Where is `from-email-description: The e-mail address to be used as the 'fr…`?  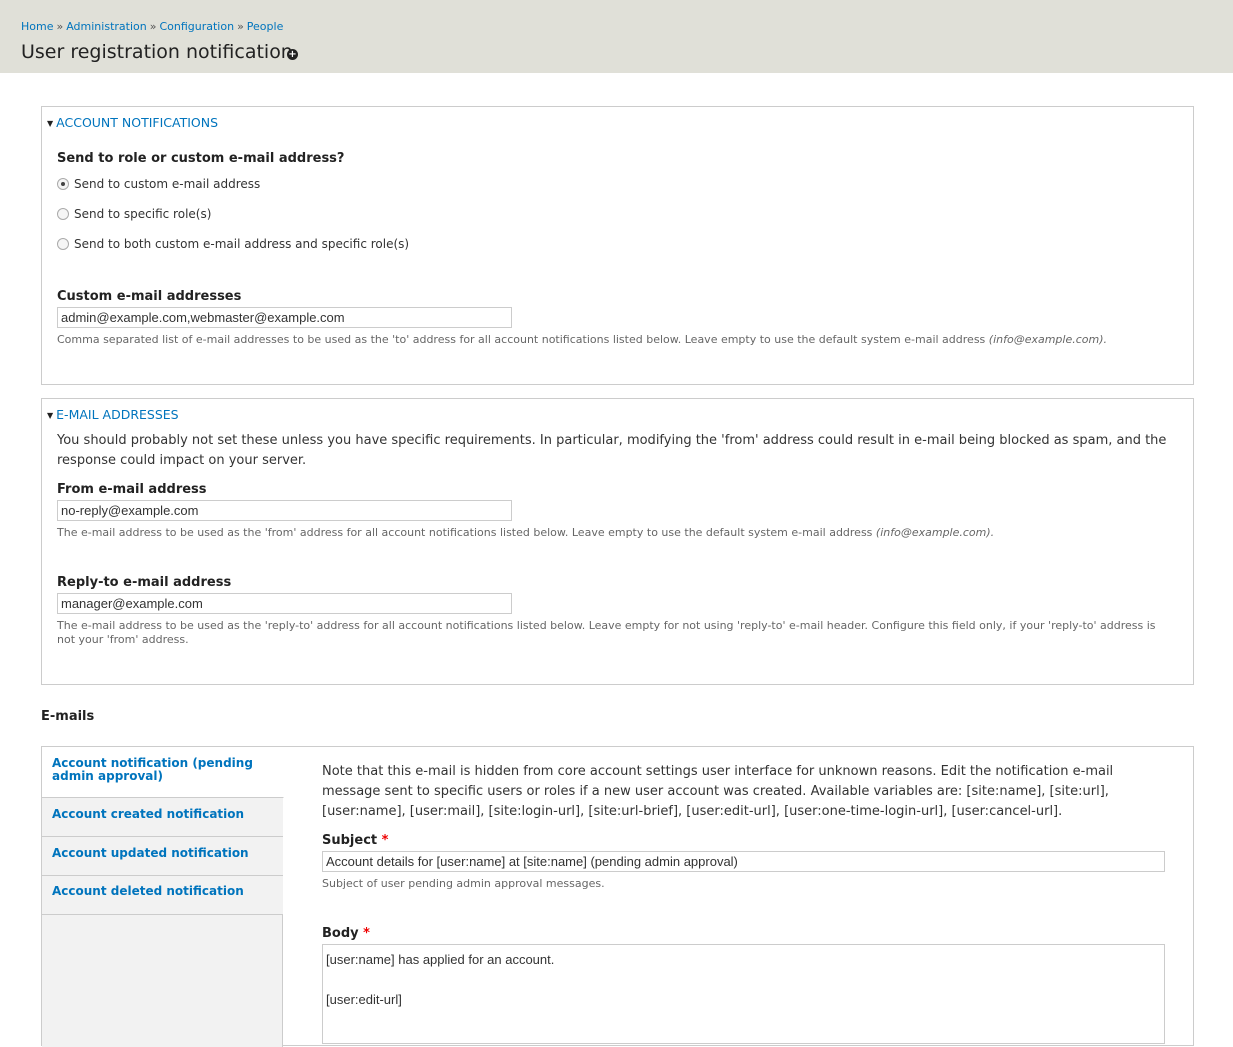
from-email-description: The e-mail address to be used as the 'fr… is located at coordinates (526, 532).